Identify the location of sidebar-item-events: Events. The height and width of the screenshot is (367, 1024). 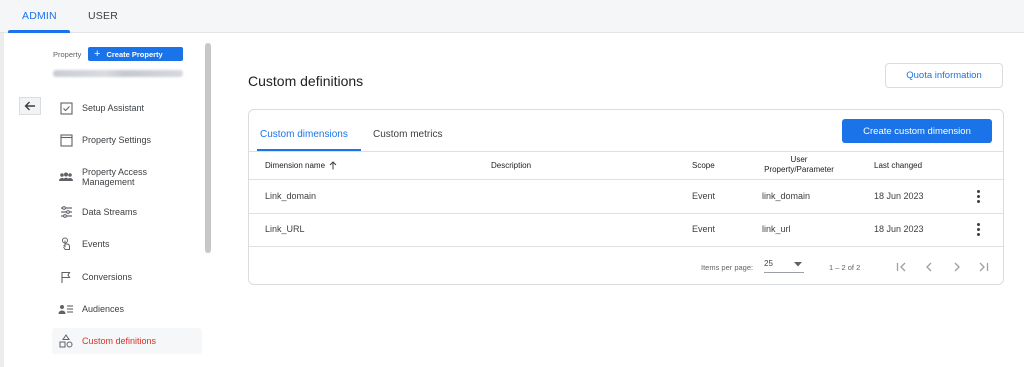
(127, 244).